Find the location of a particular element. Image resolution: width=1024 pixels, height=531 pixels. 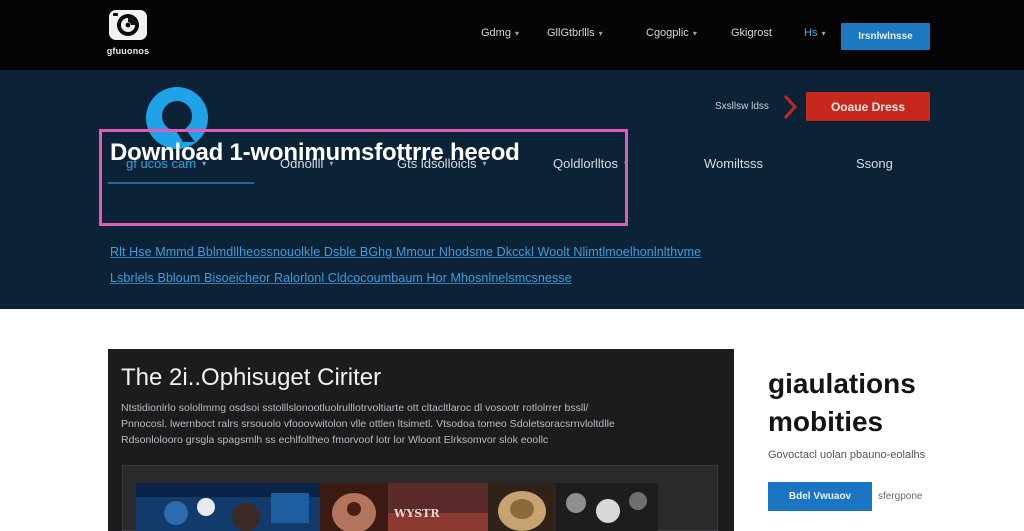

subnav-item-6: Ssong is located at coordinates (874, 163).